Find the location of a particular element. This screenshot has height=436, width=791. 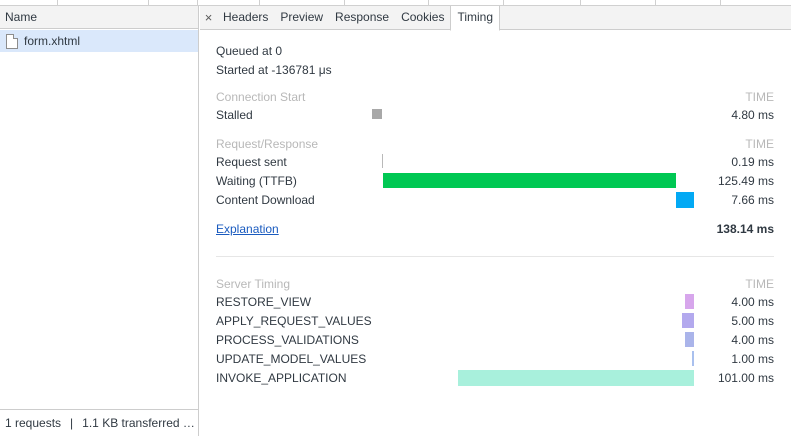

timing-row-waiting: Waiting (TTFB) 125.49 ms is located at coordinates (495, 181).